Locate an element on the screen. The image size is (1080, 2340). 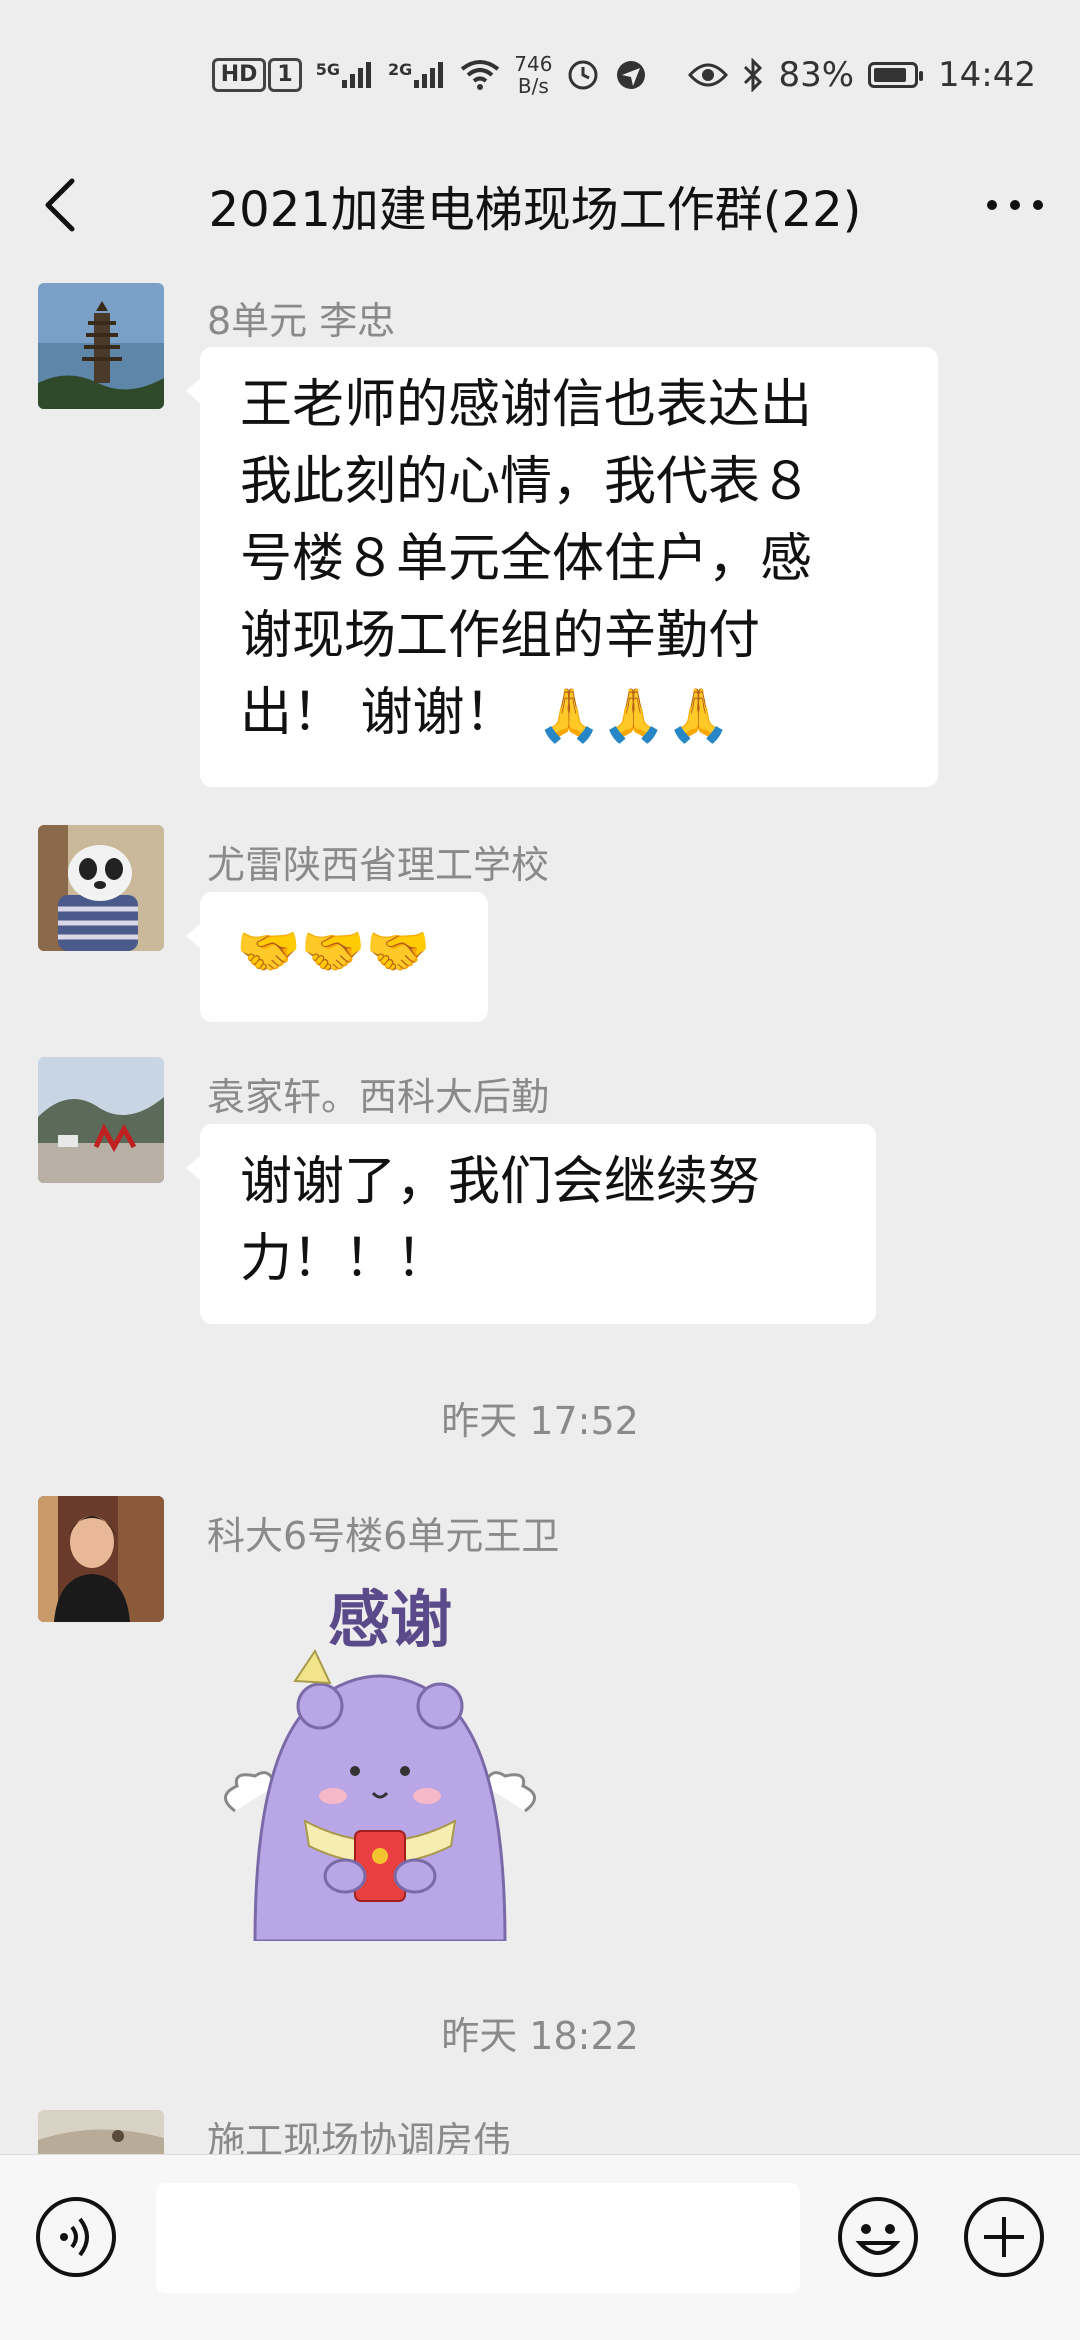
net-speed-unit: B/s is located at coordinates (533, 86).